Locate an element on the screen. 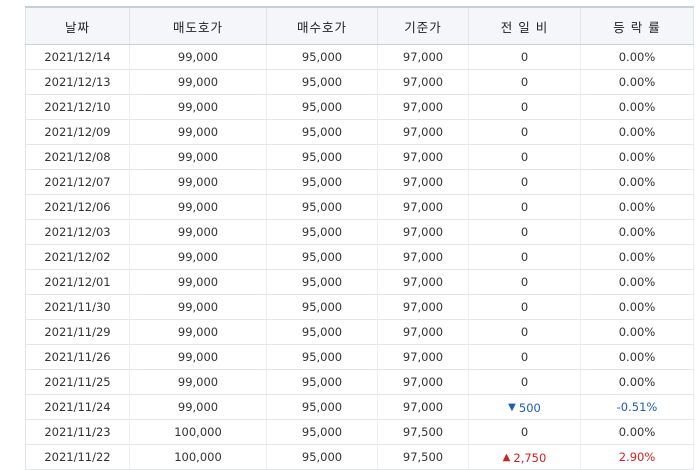 This screenshot has width=700, height=470. header-buy-price: 매수호가 is located at coordinates (322, 25).